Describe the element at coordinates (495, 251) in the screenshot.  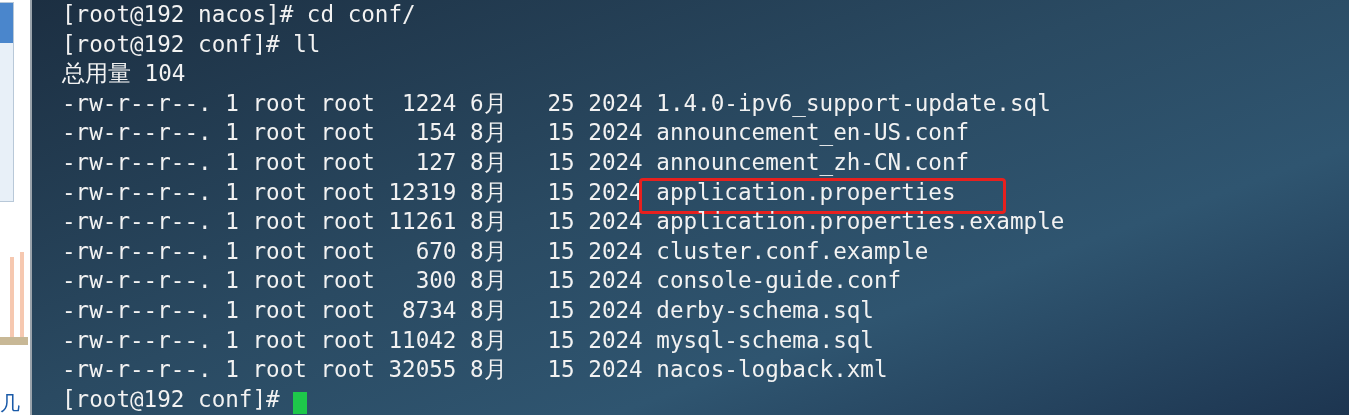
I see `terminal-line: -rw-r--r--. 1 root root 670 8月 15 2024 cluster.conf.example` at that location.